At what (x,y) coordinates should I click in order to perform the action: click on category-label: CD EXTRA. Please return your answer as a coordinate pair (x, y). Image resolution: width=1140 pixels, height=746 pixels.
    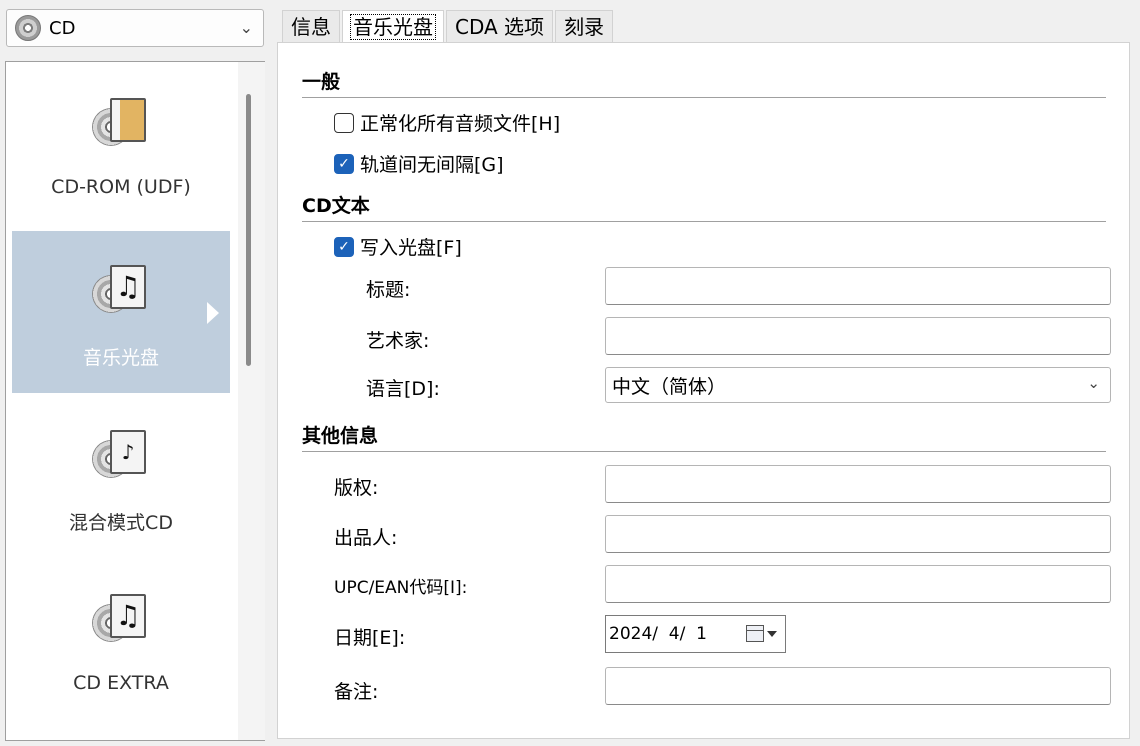
    Looking at the image, I should click on (121, 683).